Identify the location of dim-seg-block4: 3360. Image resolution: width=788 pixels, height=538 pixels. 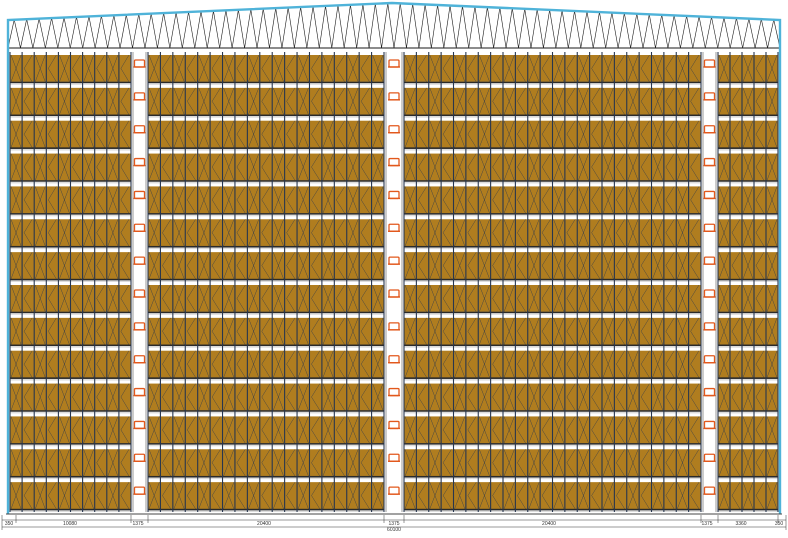
(740, 524).